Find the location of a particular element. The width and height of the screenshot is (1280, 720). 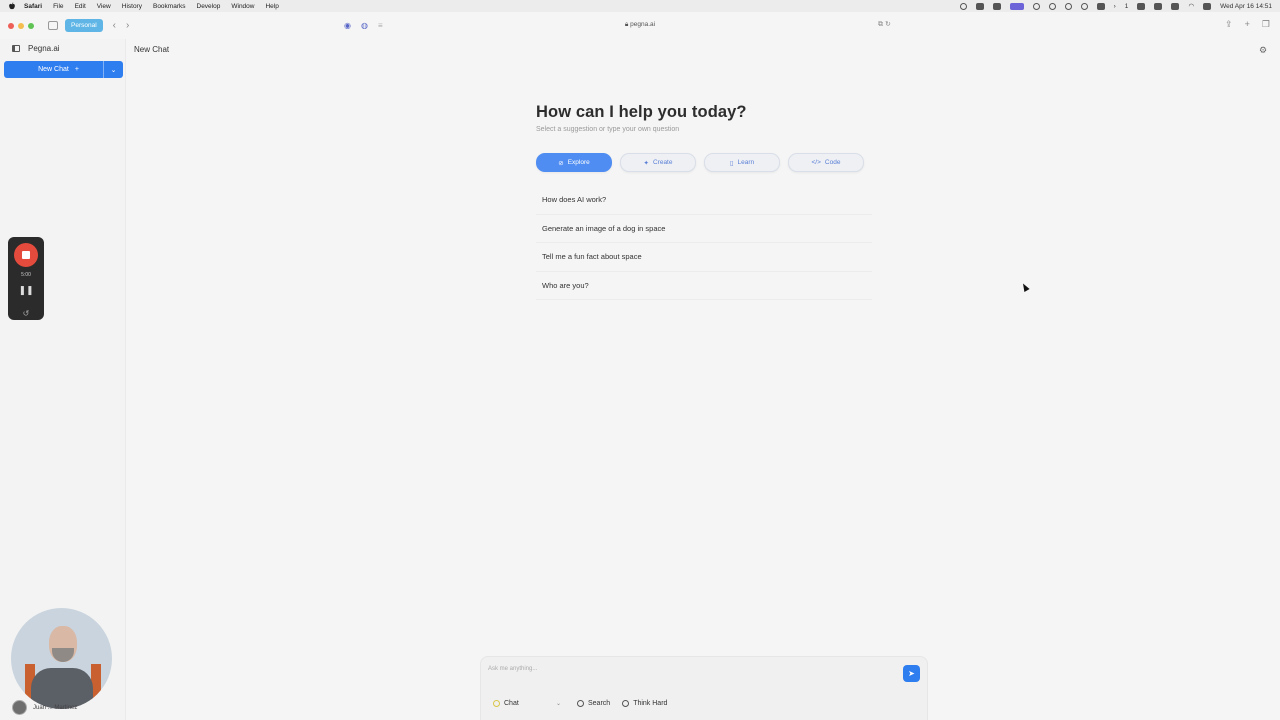

new-chat-button: New Chat + is located at coordinates (53, 69).